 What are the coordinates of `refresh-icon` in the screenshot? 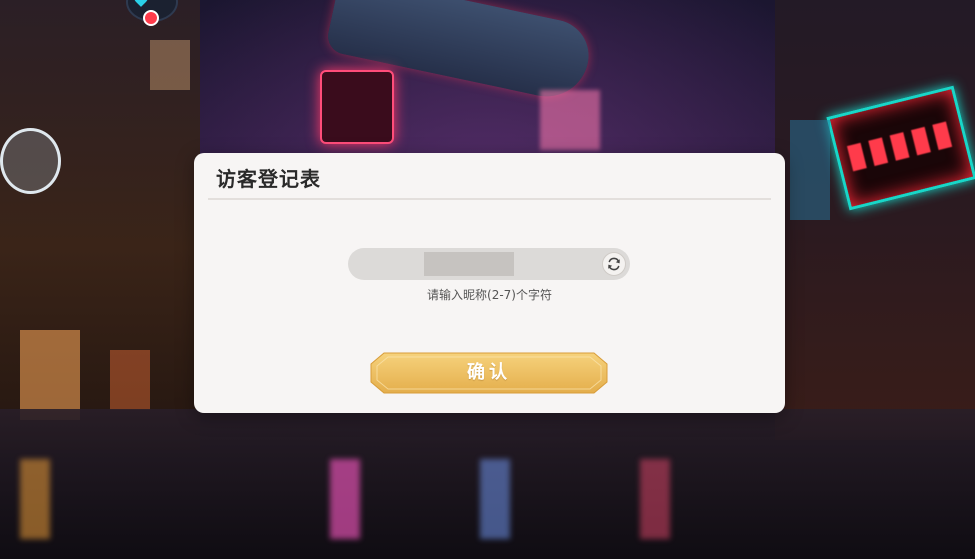 It's located at (614, 264).